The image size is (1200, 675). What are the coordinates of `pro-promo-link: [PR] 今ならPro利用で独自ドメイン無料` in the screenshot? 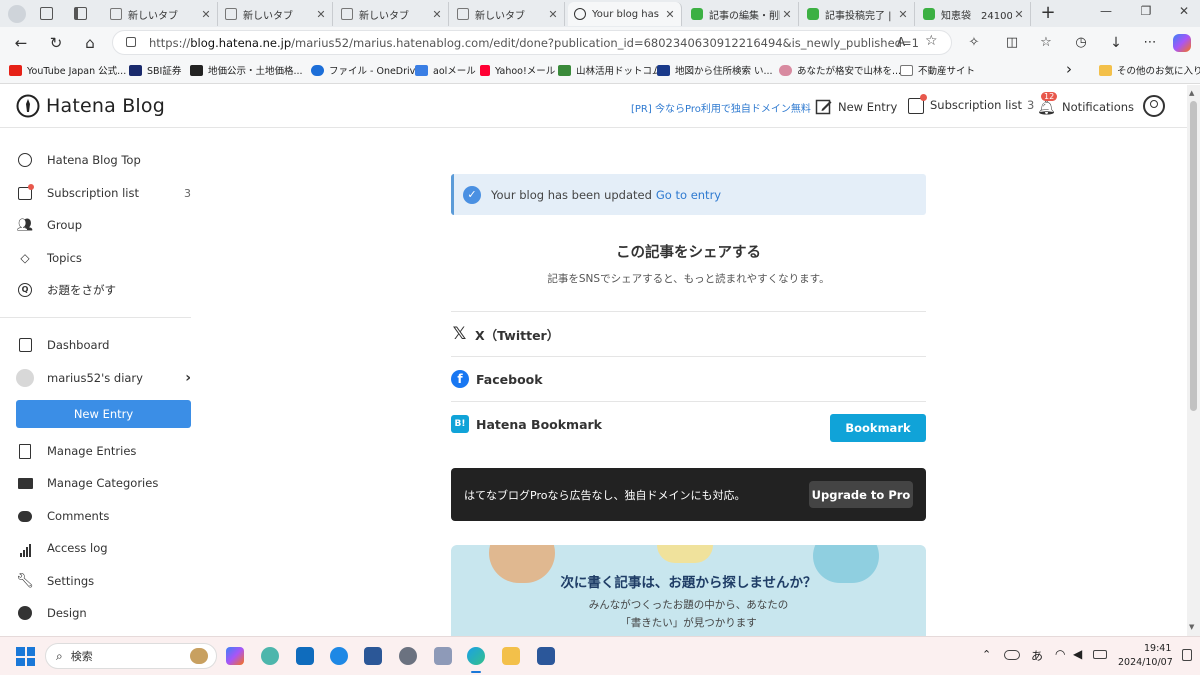 It's located at (721, 107).